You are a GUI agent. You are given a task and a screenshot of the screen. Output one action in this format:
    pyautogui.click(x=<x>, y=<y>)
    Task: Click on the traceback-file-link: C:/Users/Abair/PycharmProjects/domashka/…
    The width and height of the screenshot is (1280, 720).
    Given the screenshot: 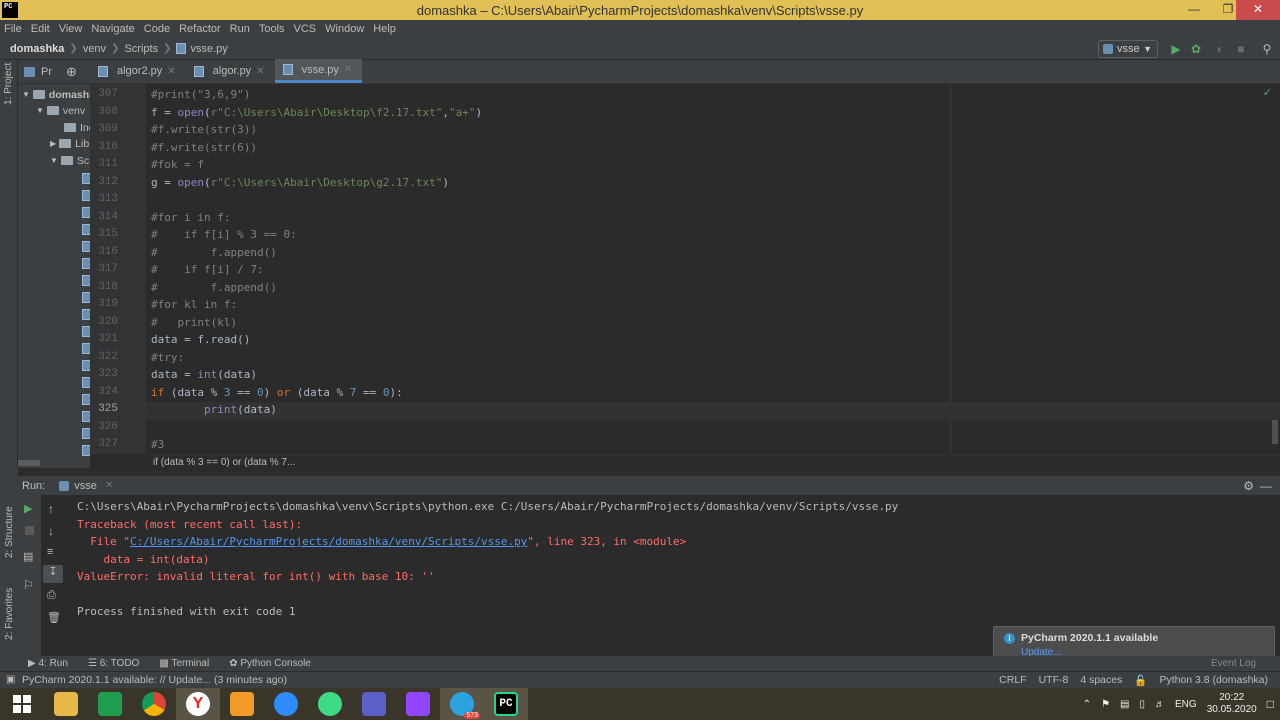 What is the action you would take?
    pyautogui.click(x=328, y=541)
    